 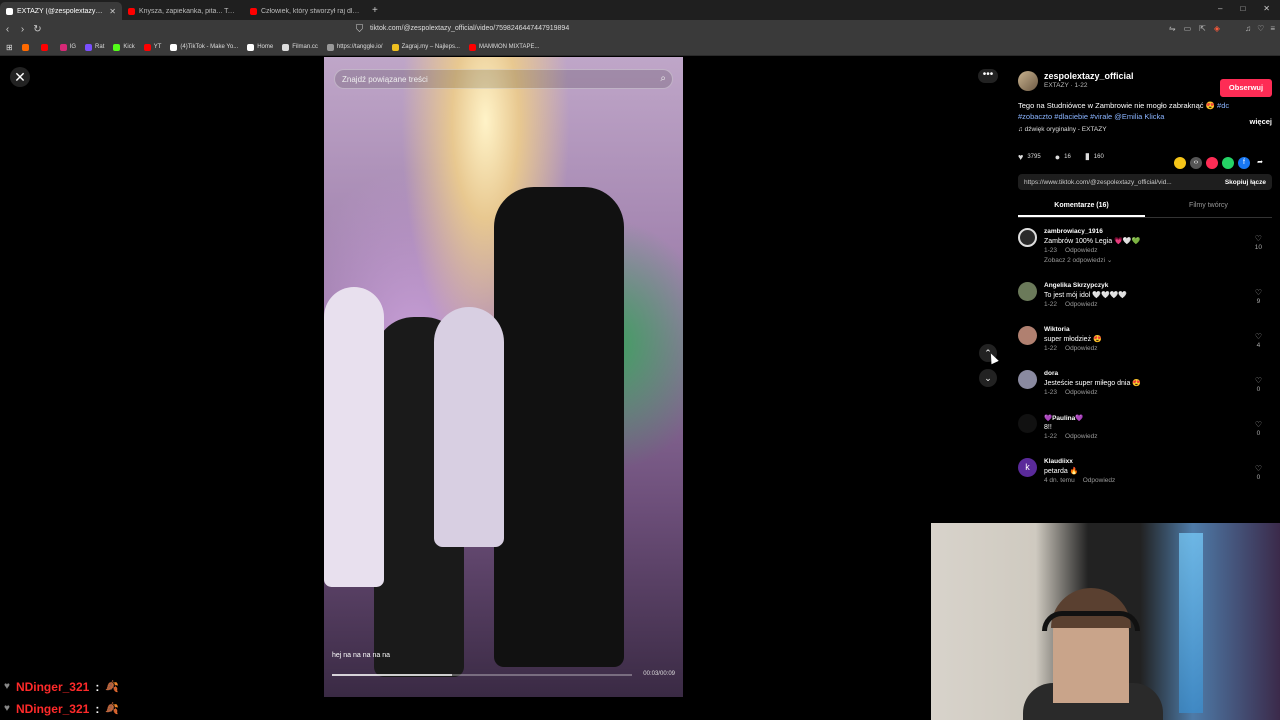 I want to click on comment-author: Klaudiixx, so click(x=1079, y=461).